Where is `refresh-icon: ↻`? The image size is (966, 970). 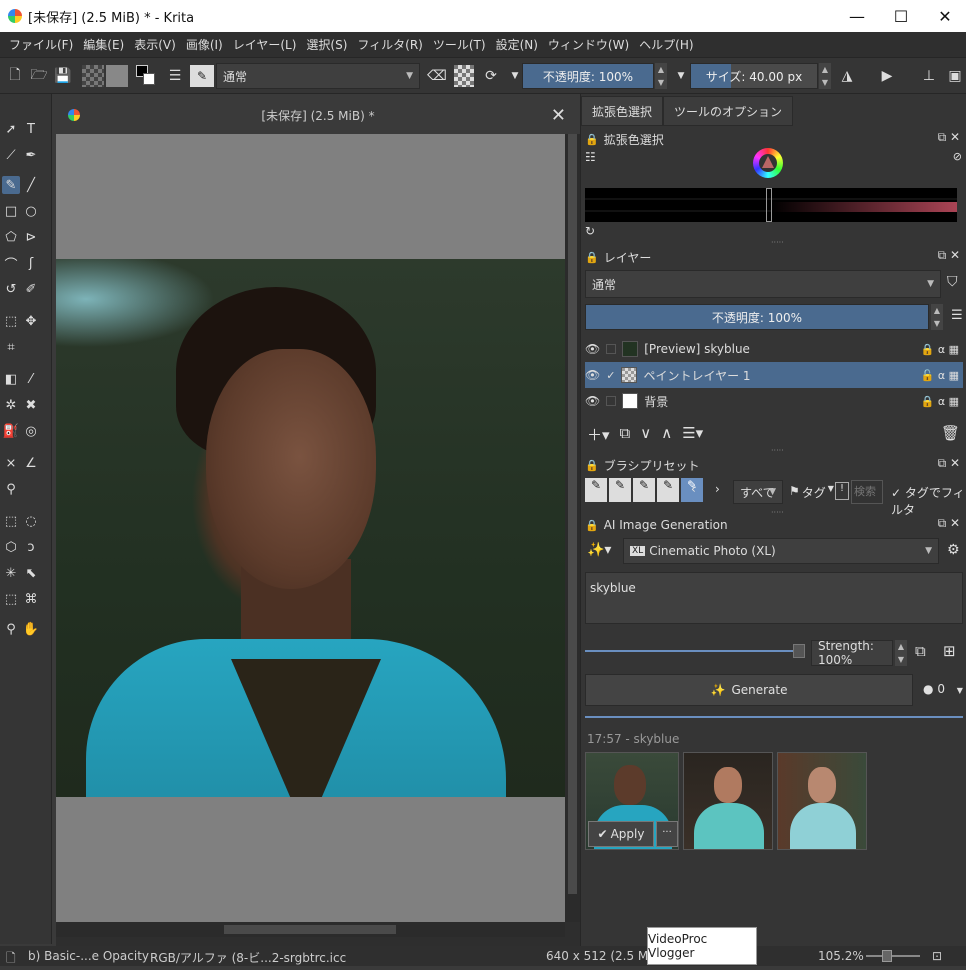
refresh-icon: ↻ is located at coordinates (590, 231).